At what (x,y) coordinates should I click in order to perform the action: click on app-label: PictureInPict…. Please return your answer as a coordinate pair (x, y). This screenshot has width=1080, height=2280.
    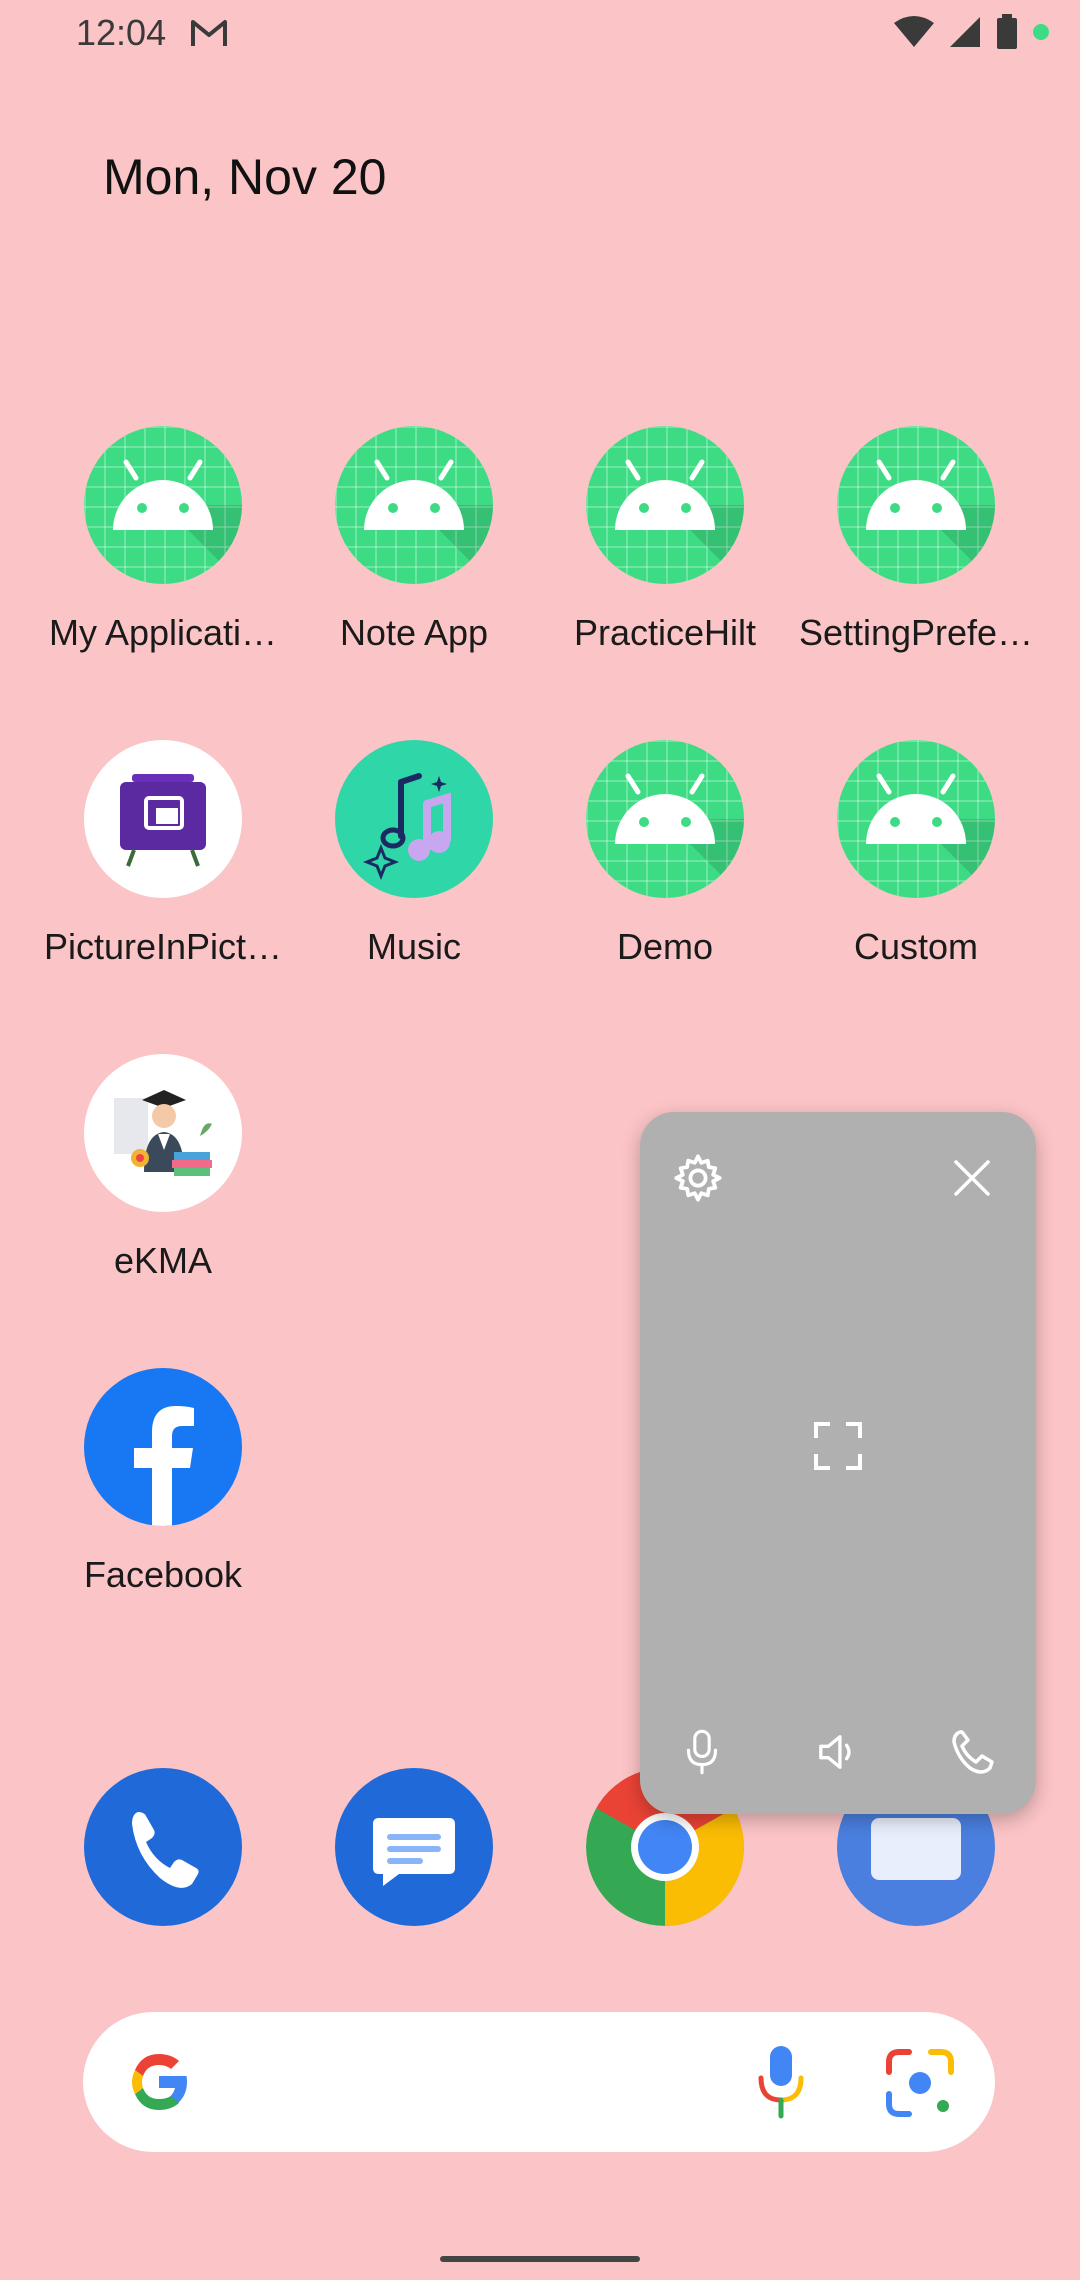
    Looking at the image, I should click on (163, 946).